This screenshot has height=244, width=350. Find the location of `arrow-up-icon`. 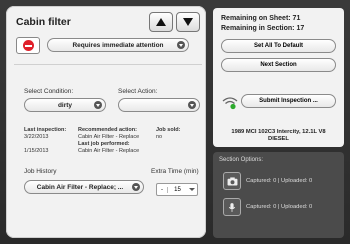

arrow-up-icon is located at coordinates (161, 22).